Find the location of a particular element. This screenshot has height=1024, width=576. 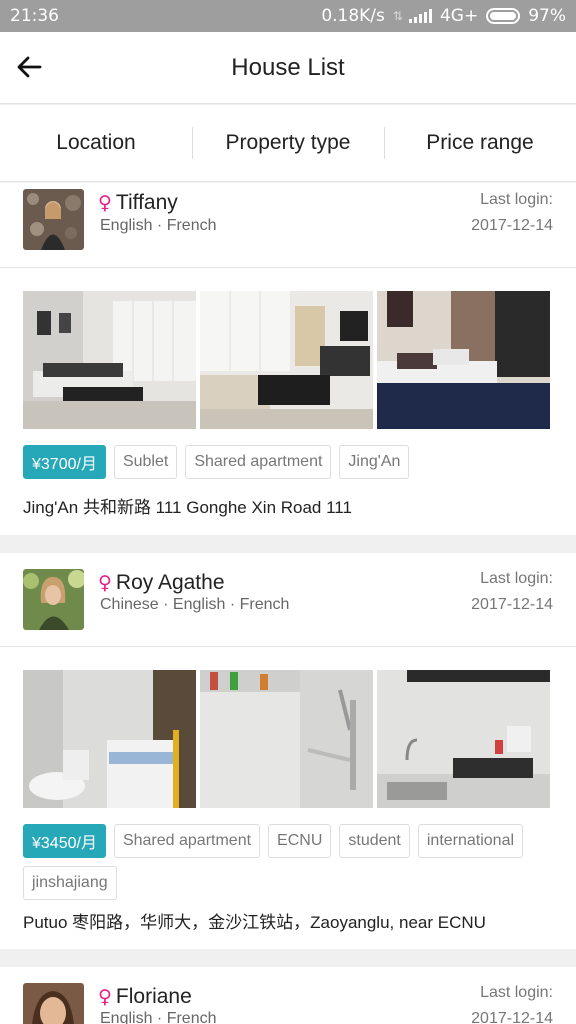

filter-bar: Location Property type Price range is located at coordinates (288, 143).